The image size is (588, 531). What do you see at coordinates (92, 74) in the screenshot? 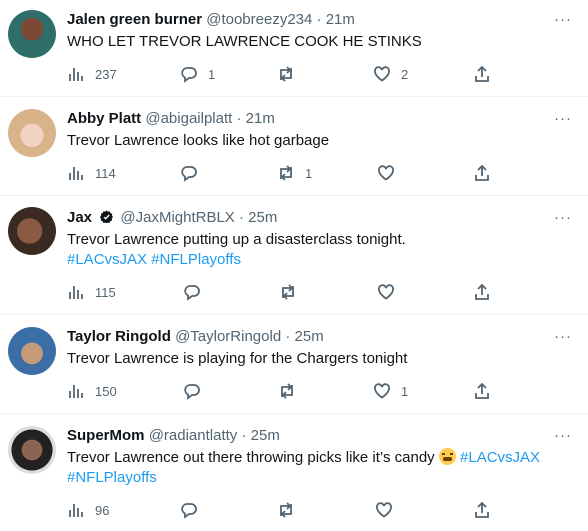
I see `views-button: 237` at bounding box center [92, 74].